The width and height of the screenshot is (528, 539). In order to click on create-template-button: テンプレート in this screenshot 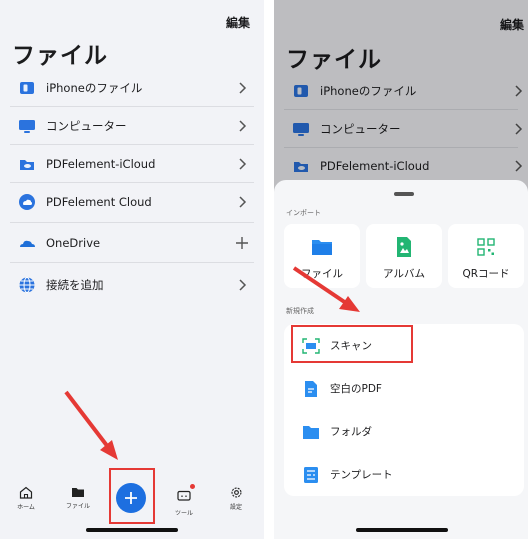, I will do `click(404, 474)`.